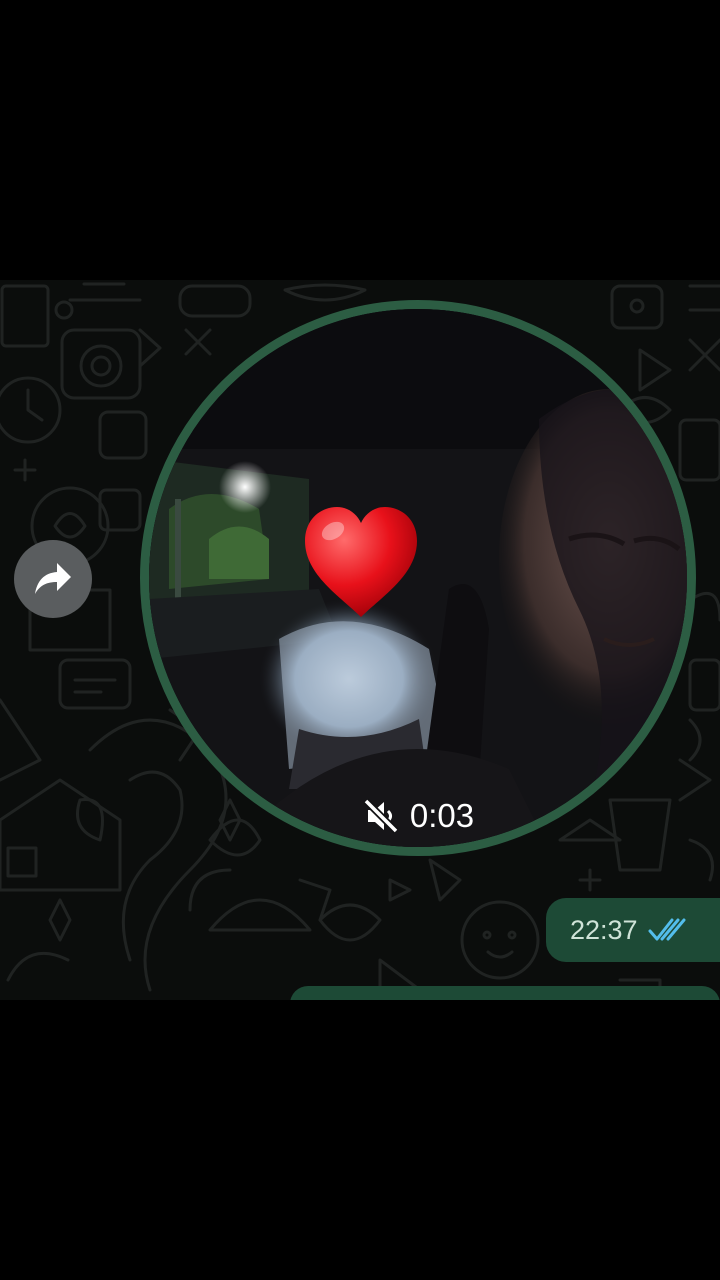  What do you see at coordinates (667, 929) in the screenshot?
I see `double-check-icon` at bounding box center [667, 929].